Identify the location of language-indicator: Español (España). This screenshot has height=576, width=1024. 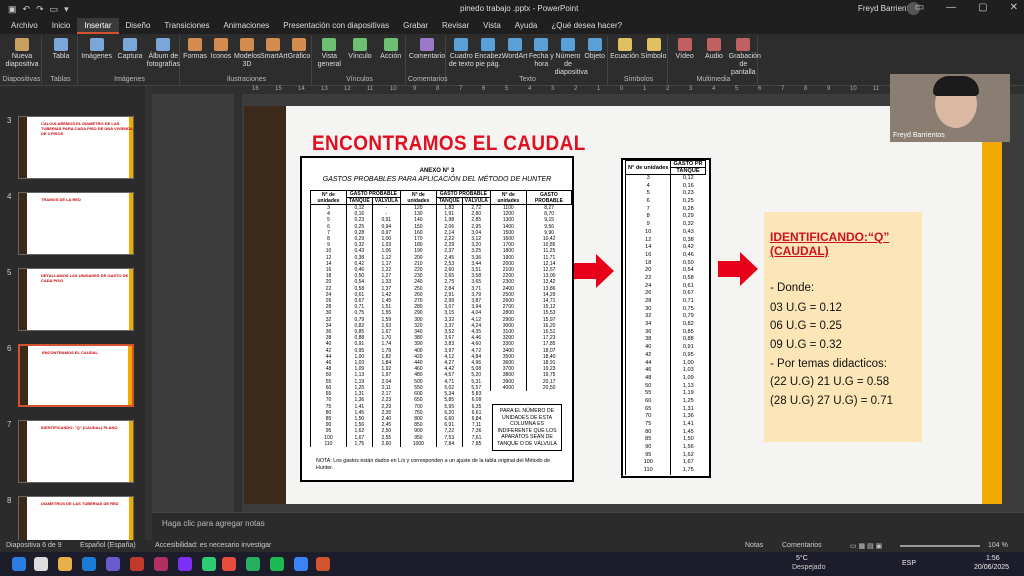
(108, 545).